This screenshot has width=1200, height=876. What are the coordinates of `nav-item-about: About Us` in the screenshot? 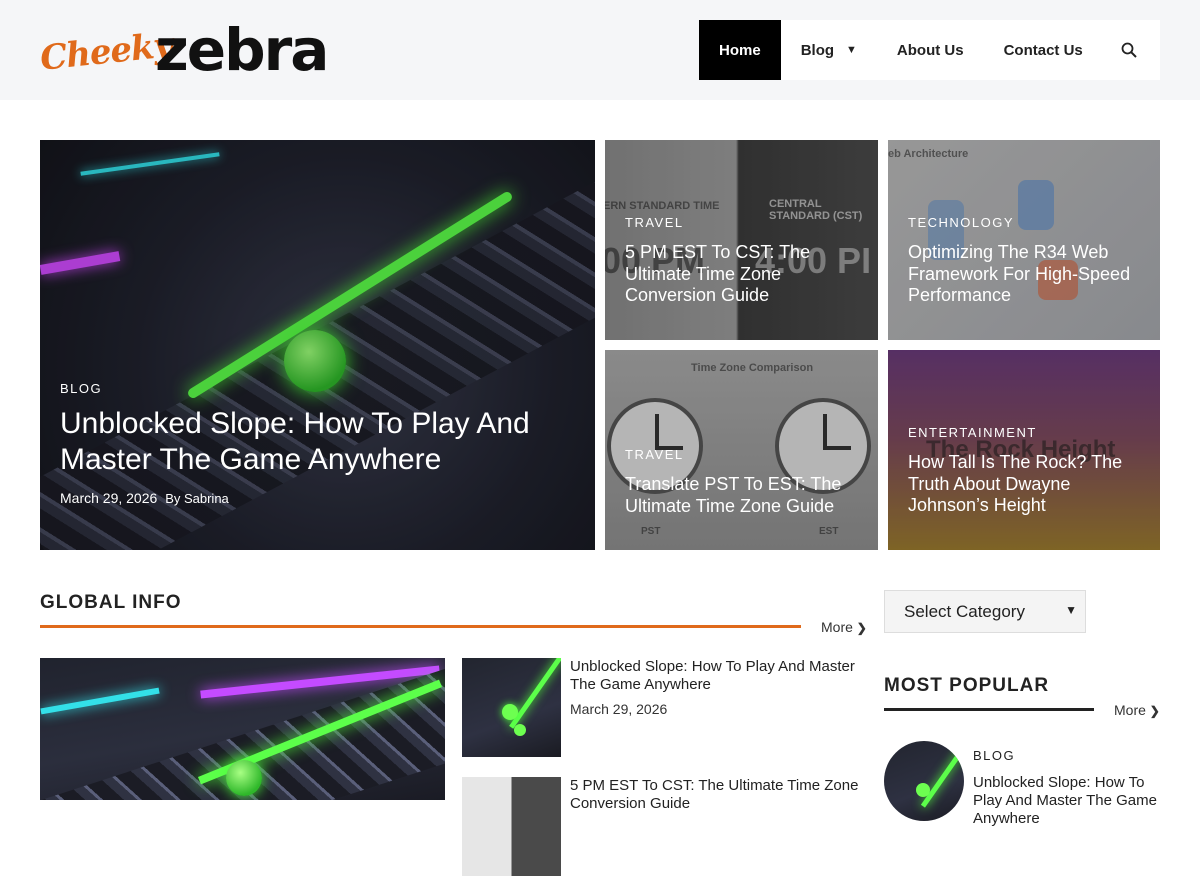 It's located at (930, 50).